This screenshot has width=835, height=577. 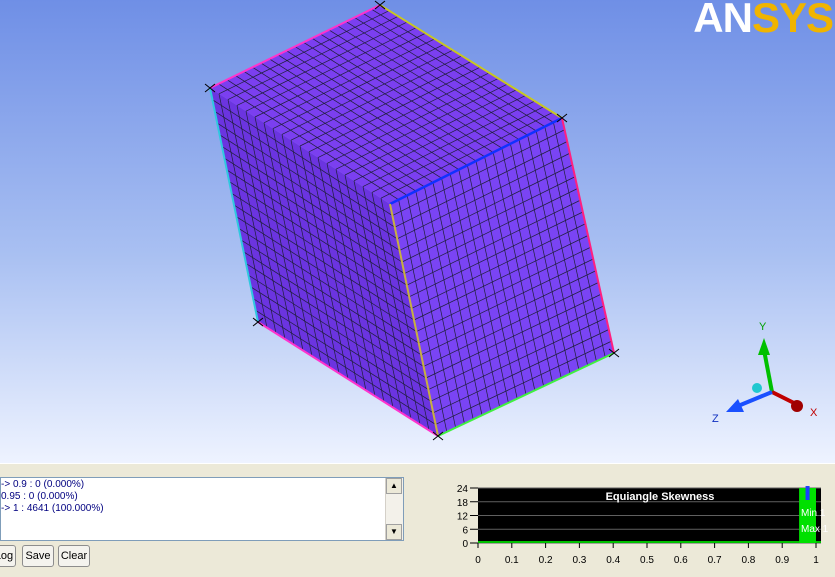 What do you see at coordinates (38, 556) in the screenshot?
I see `save-button: Save` at bounding box center [38, 556].